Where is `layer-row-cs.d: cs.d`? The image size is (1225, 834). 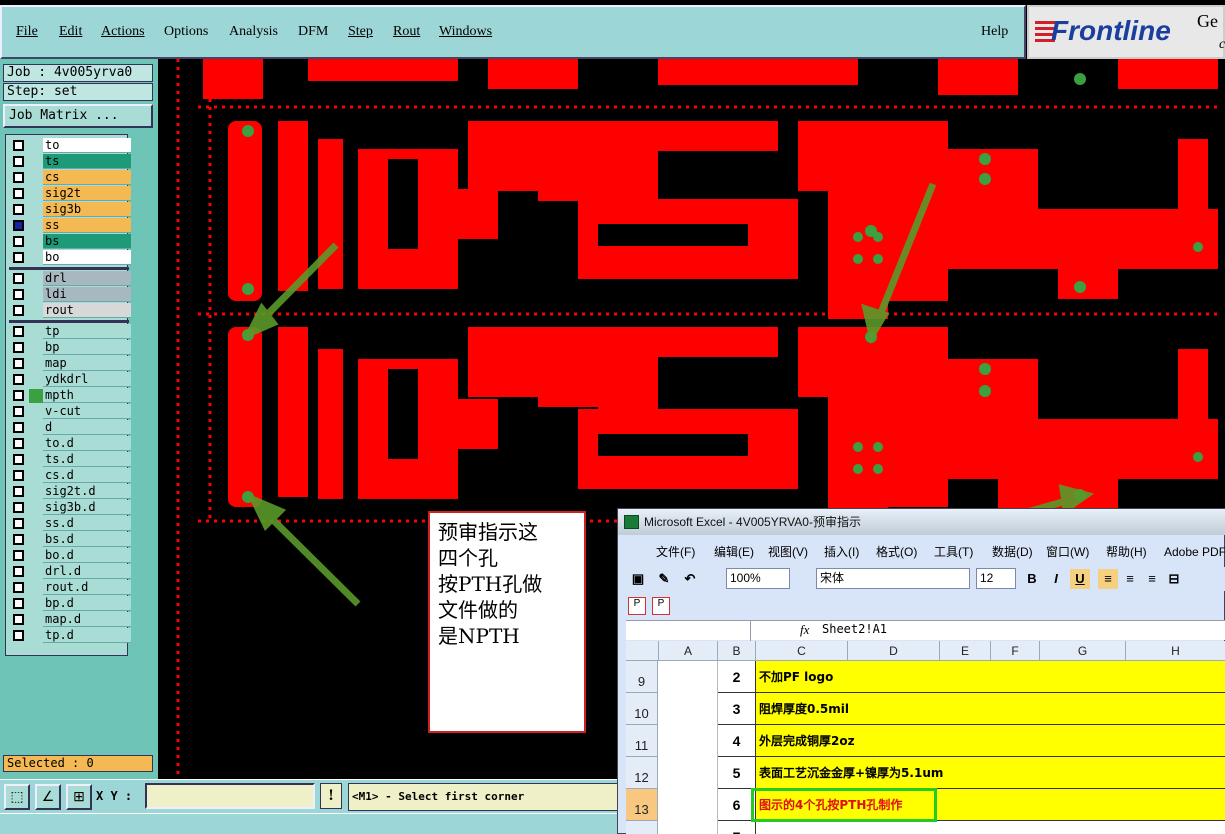
layer-row-cs.d: cs.d is located at coordinates (70, 475).